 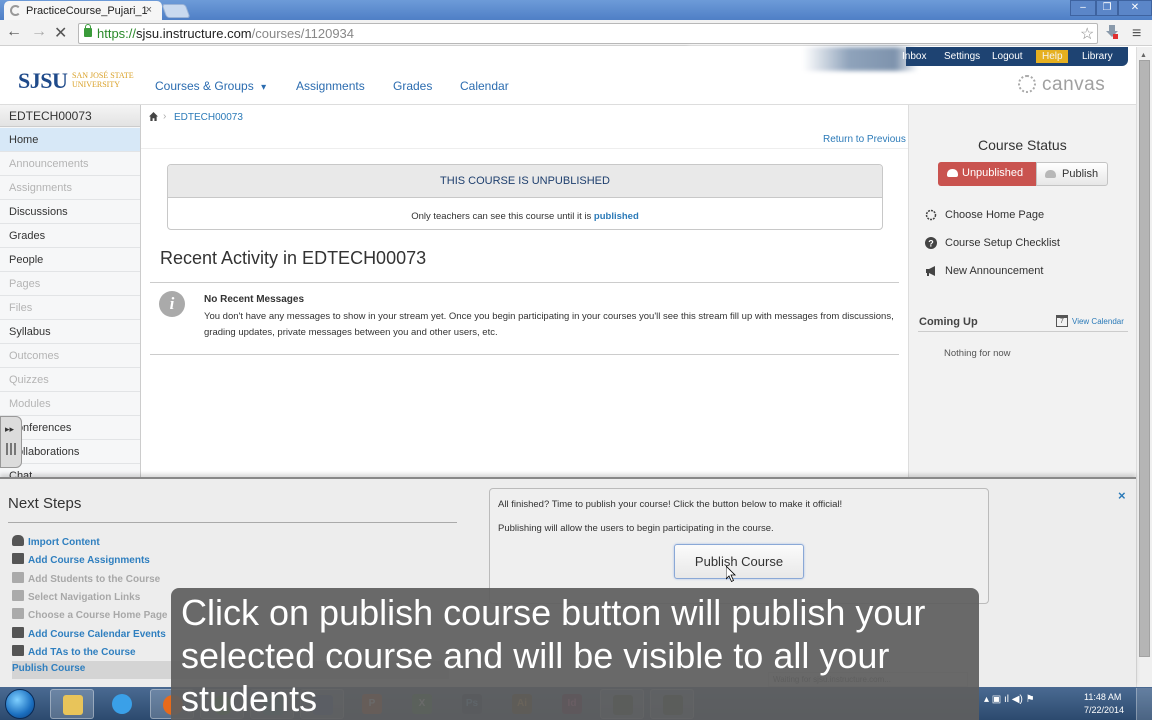 I want to click on clock-date: 7/22/2014, so click(x=1104, y=710).